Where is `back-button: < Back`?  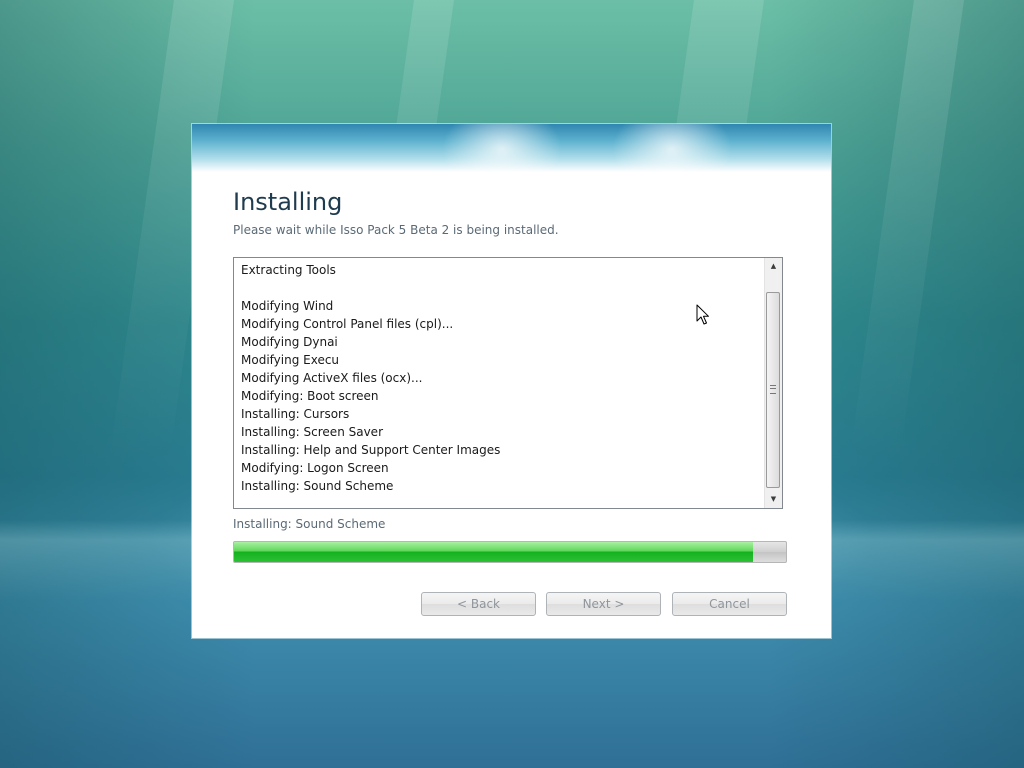 back-button: < Back is located at coordinates (478, 604).